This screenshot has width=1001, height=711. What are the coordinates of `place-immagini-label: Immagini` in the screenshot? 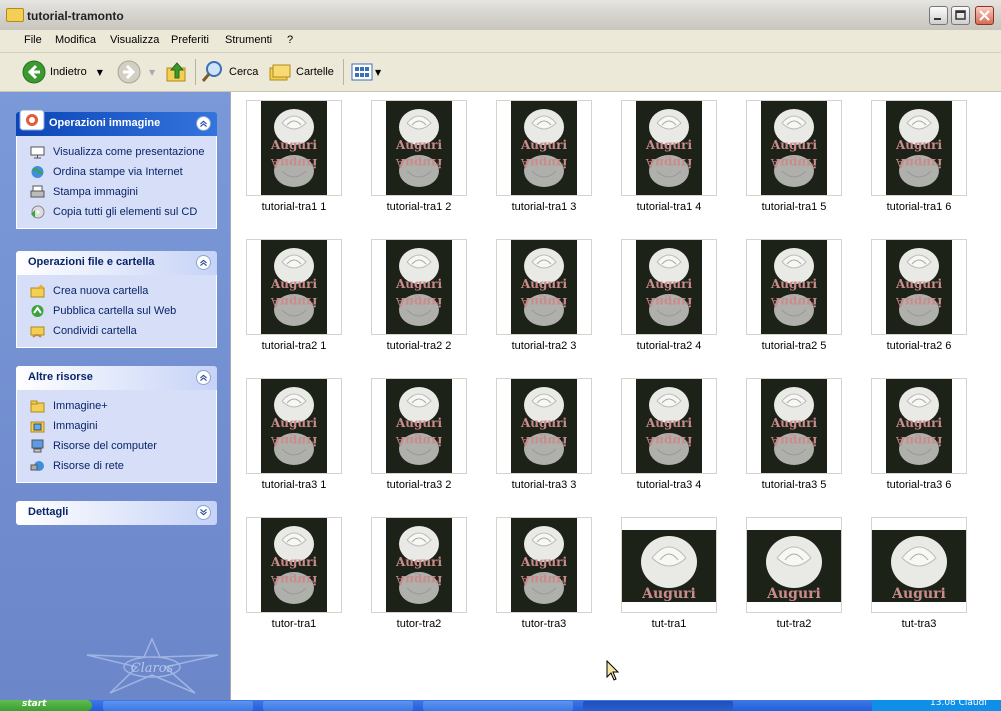 It's located at (75, 426).